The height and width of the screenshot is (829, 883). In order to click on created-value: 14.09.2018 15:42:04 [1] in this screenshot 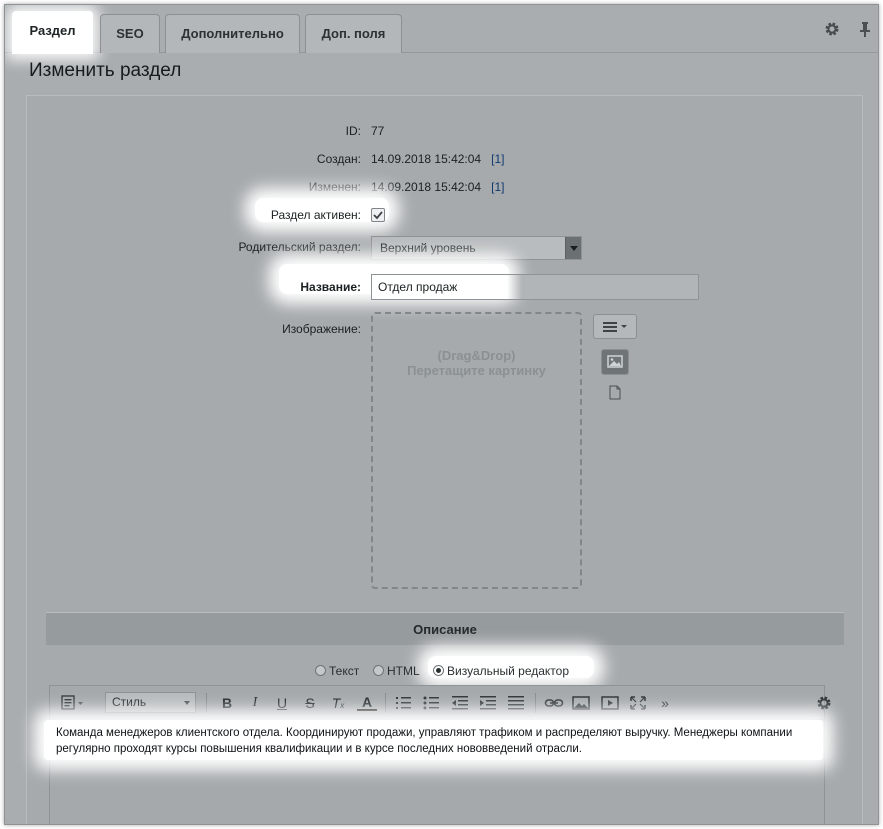, I will do `click(437, 159)`.